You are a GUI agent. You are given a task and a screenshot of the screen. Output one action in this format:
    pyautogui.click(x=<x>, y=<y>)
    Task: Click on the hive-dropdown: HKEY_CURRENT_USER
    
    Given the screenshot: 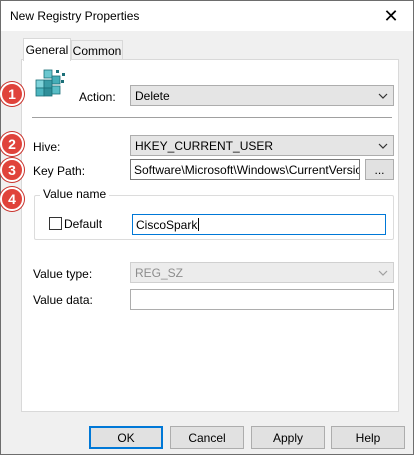 What is the action you would take?
    pyautogui.click(x=262, y=145)
    